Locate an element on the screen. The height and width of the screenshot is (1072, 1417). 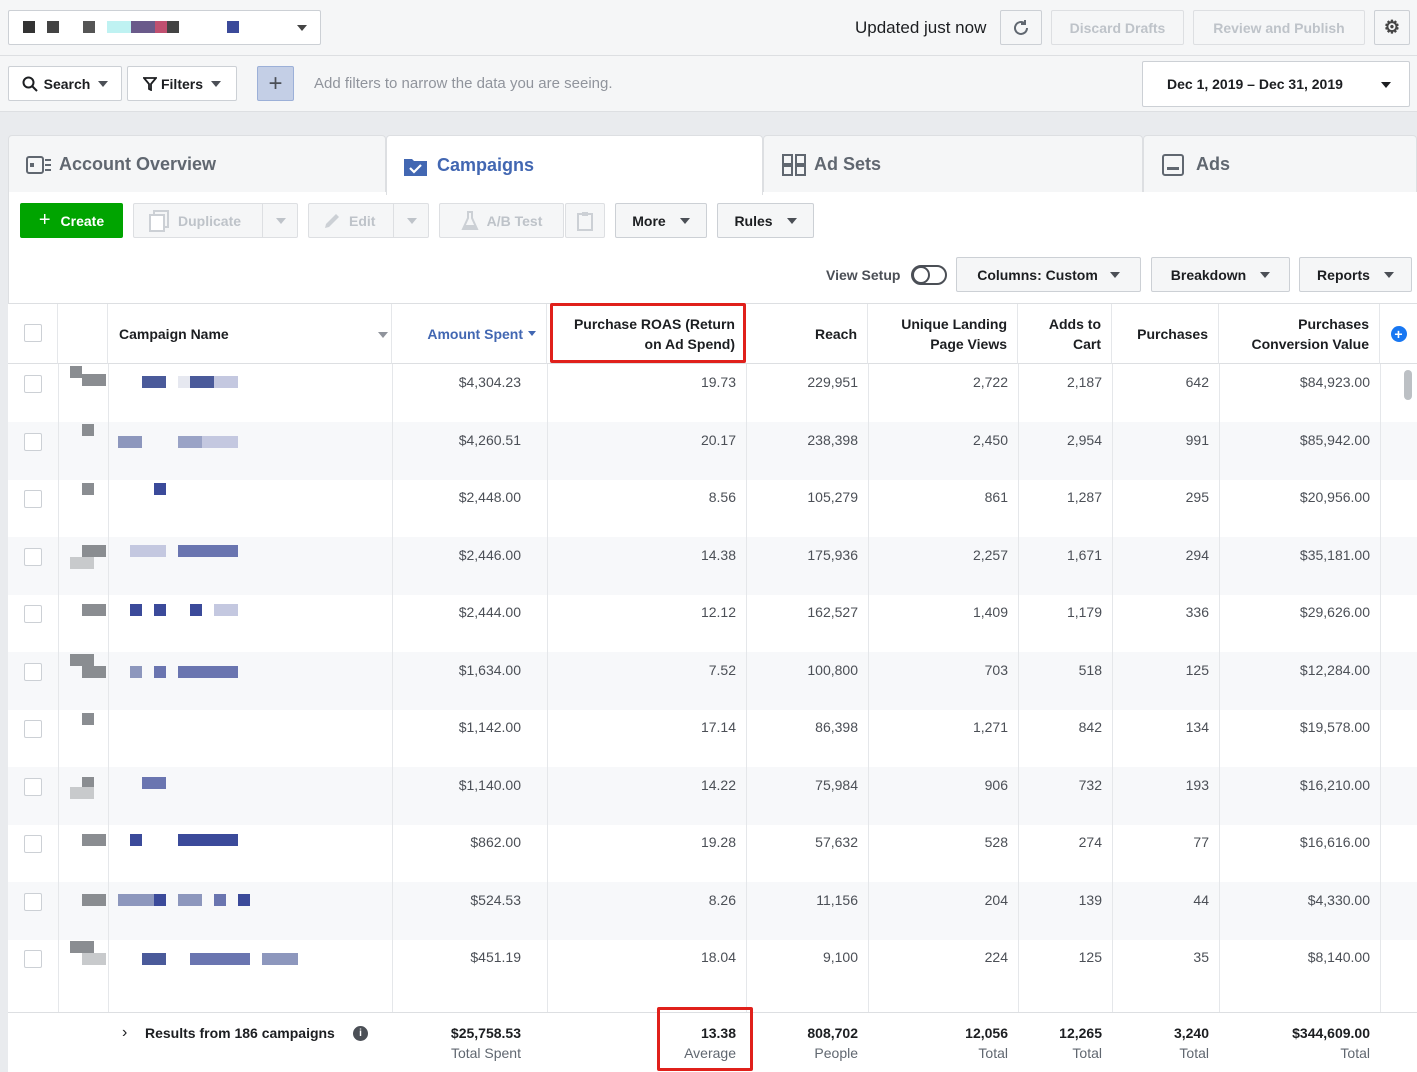
table-row: $451.19 18.04 9,100 224 125 35 $8,140.00 is located at coordinates (712, 968).